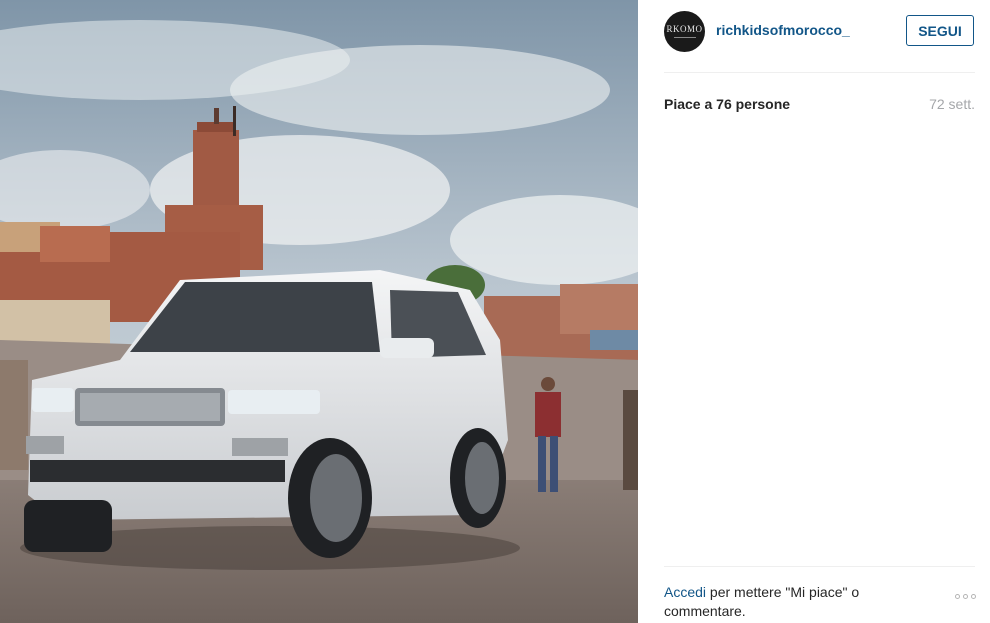 Image resolution: width=990 pixels, height=623 pixels. I want to click on post-header: RKOMO richkidsofmorocco_ SEGUI, so click(814, 36).